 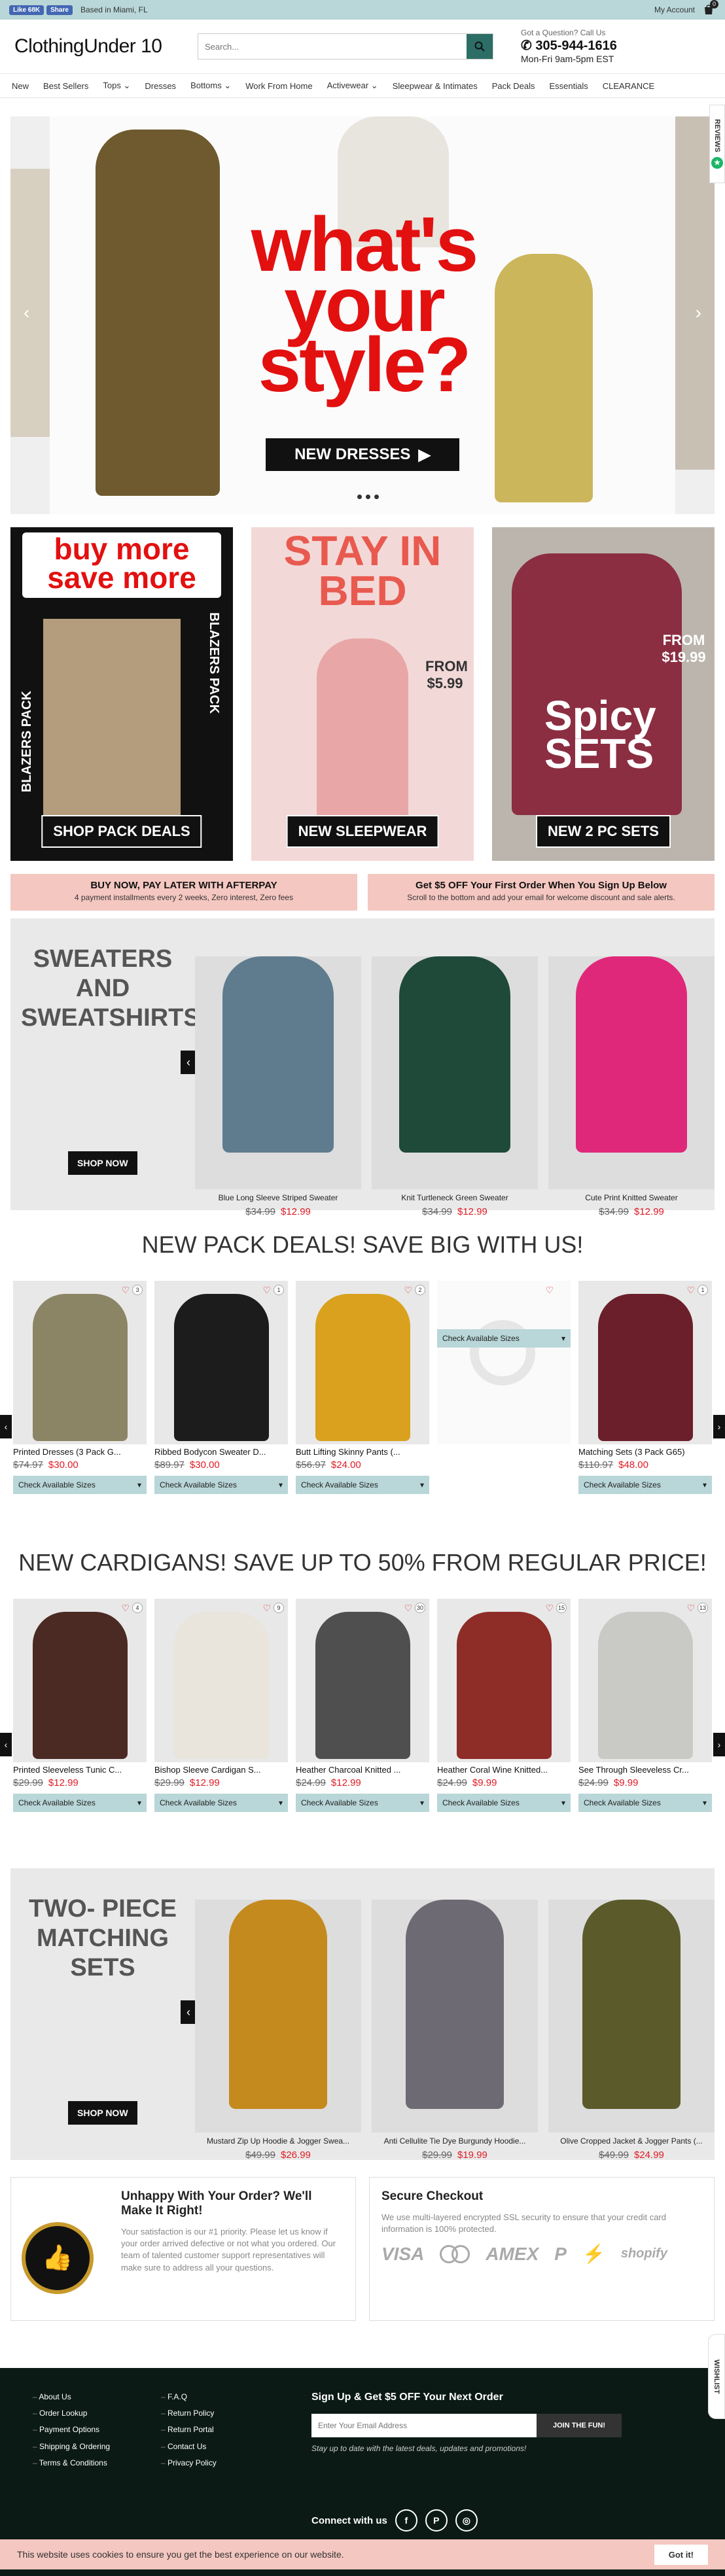 I want to click on footer-link: Order Lookup, so click(x=71, y=2413).